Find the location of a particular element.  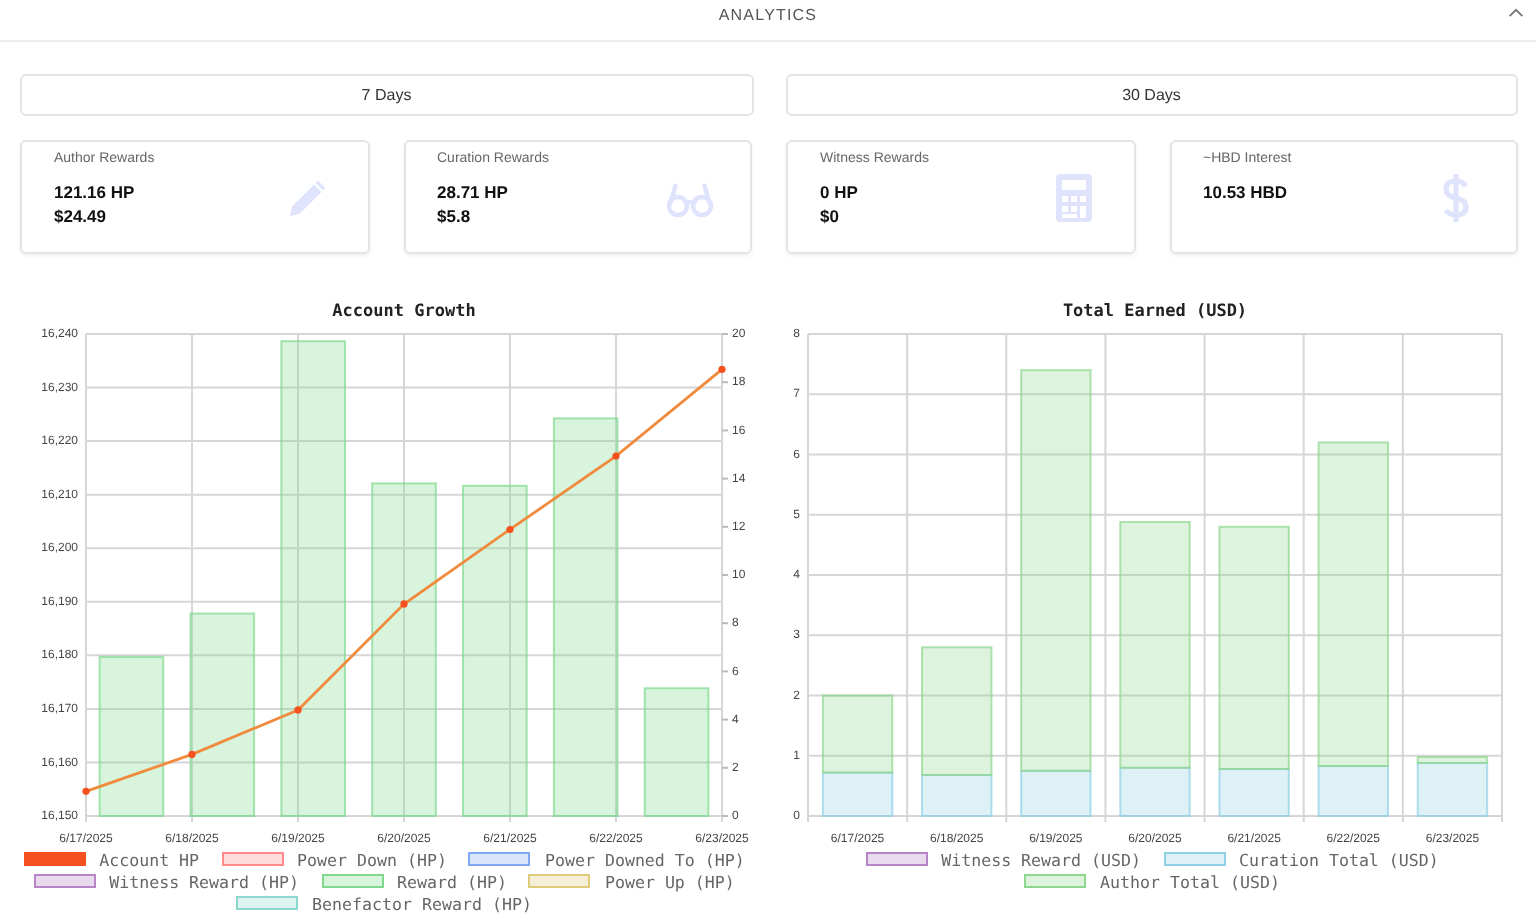

chevron-up-icon is located at coordinates (1516, 13).